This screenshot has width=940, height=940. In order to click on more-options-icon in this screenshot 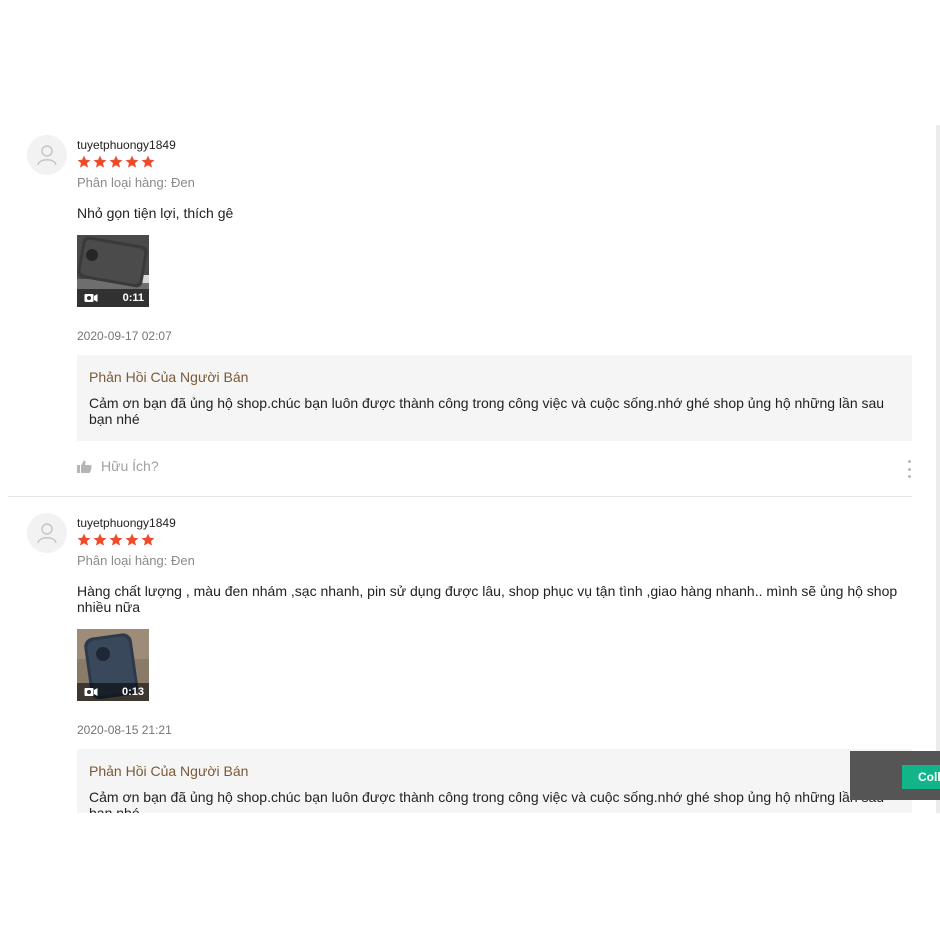, I will do `click(909, 469)`.